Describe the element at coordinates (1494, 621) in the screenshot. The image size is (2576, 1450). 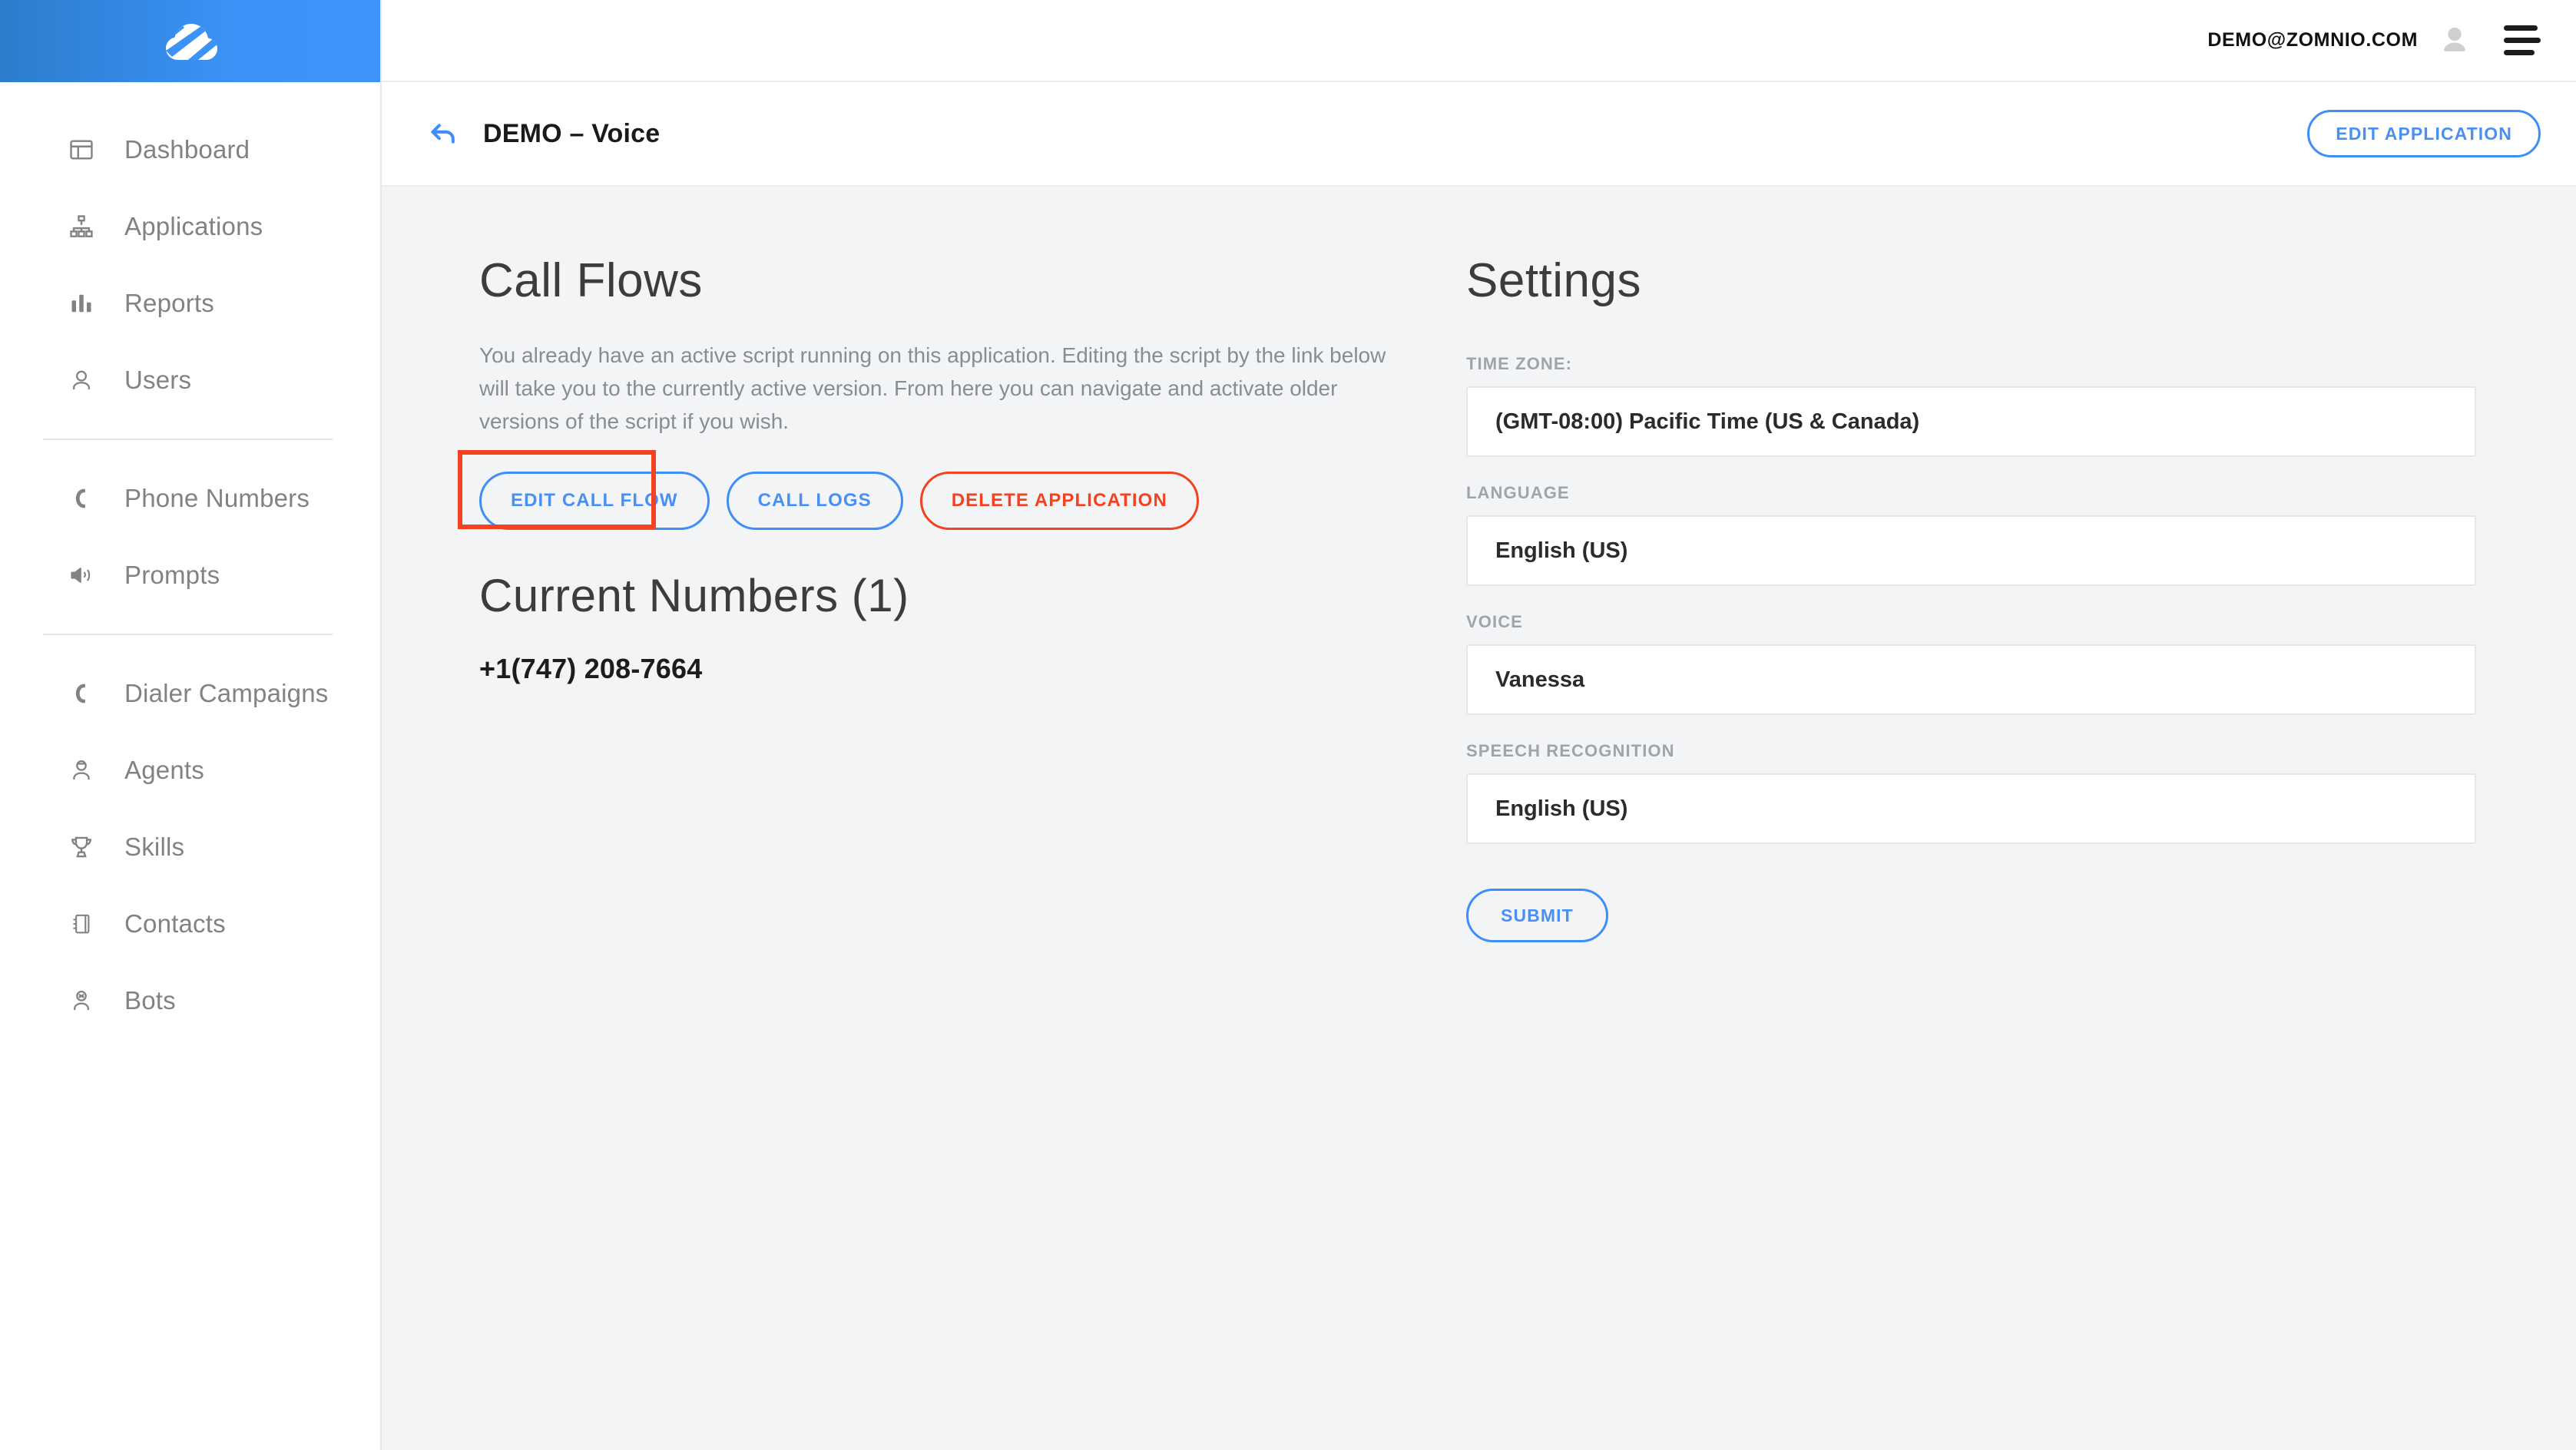
I see `field-label: VOICE` at that location.